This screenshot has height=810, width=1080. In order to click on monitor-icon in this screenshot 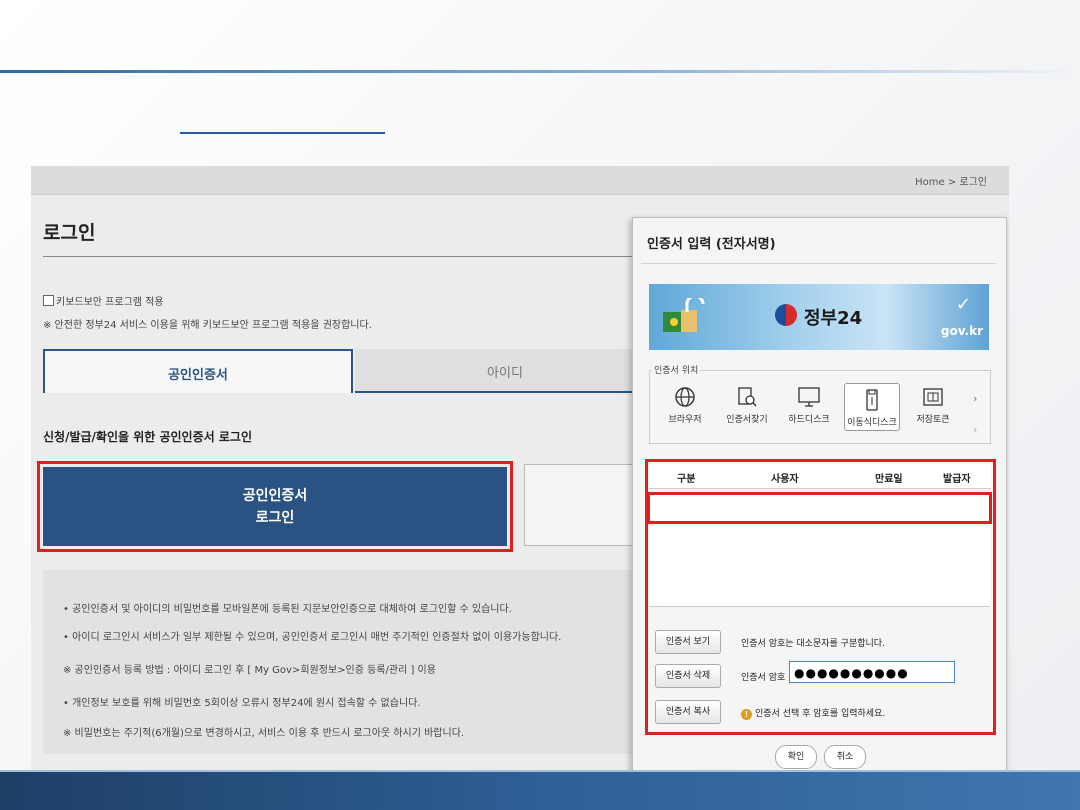, I will do `click(809, 397)`.